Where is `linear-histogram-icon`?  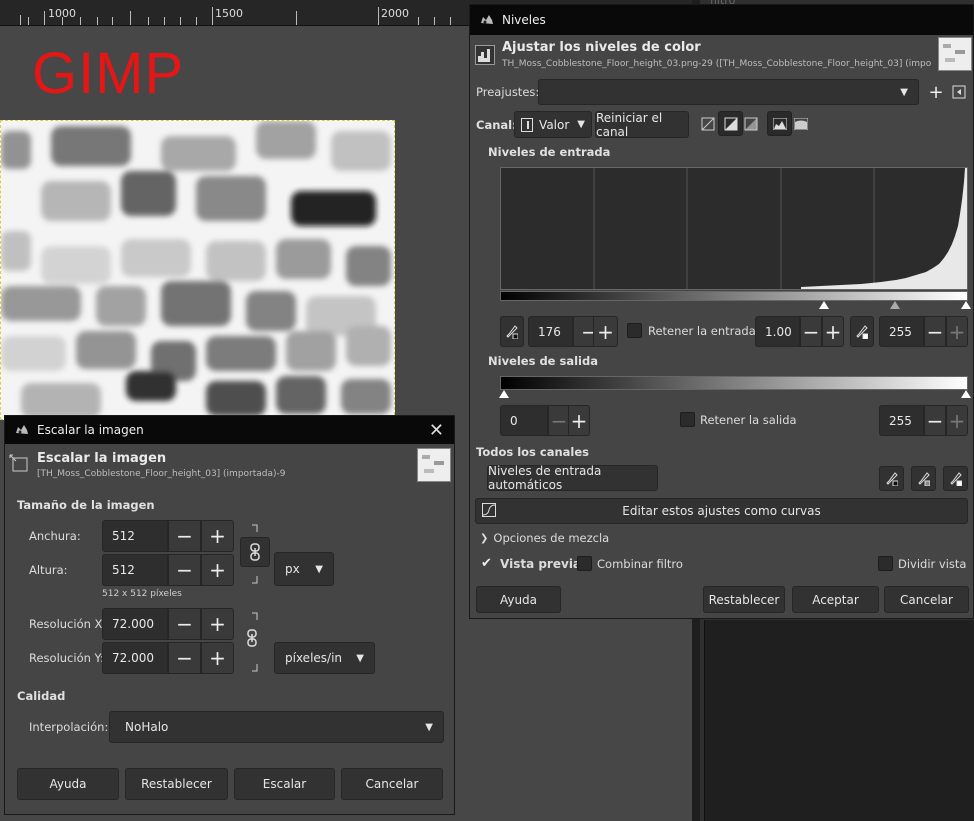
linear-histogram-icon is located at coordinates (708, 124).